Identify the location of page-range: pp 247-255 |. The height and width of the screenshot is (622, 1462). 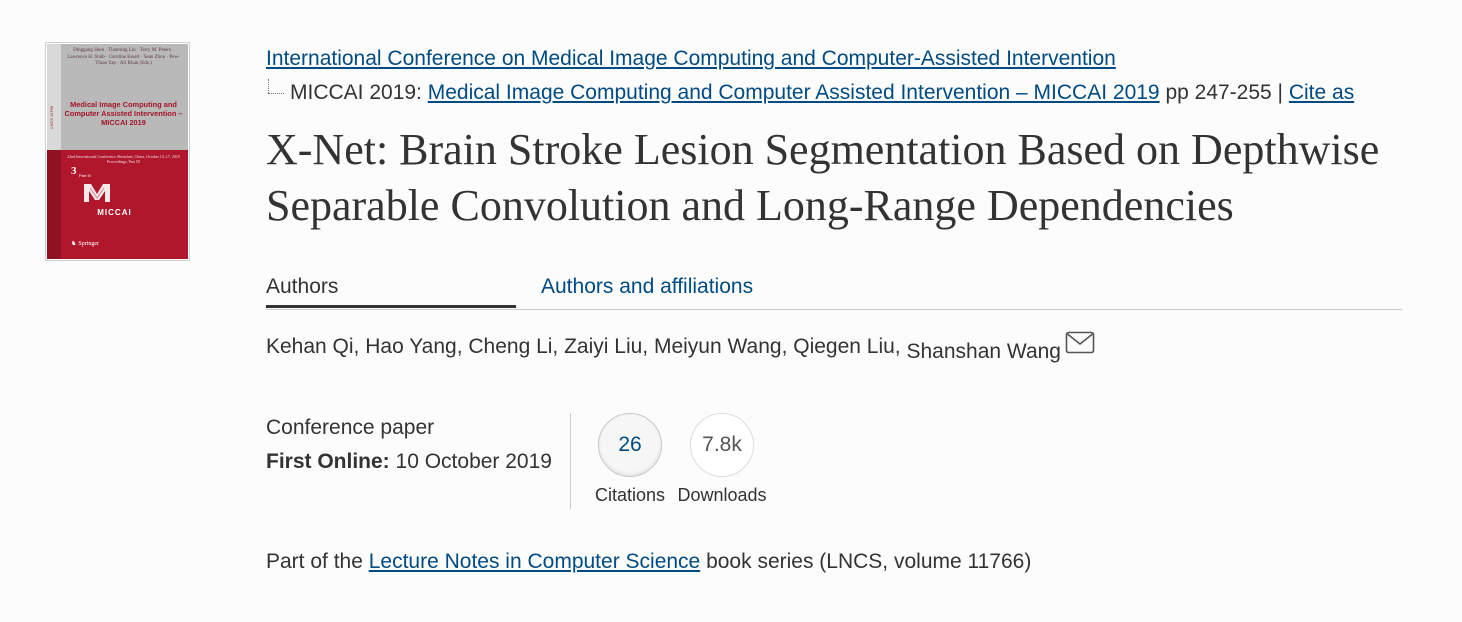
(1224, 92).